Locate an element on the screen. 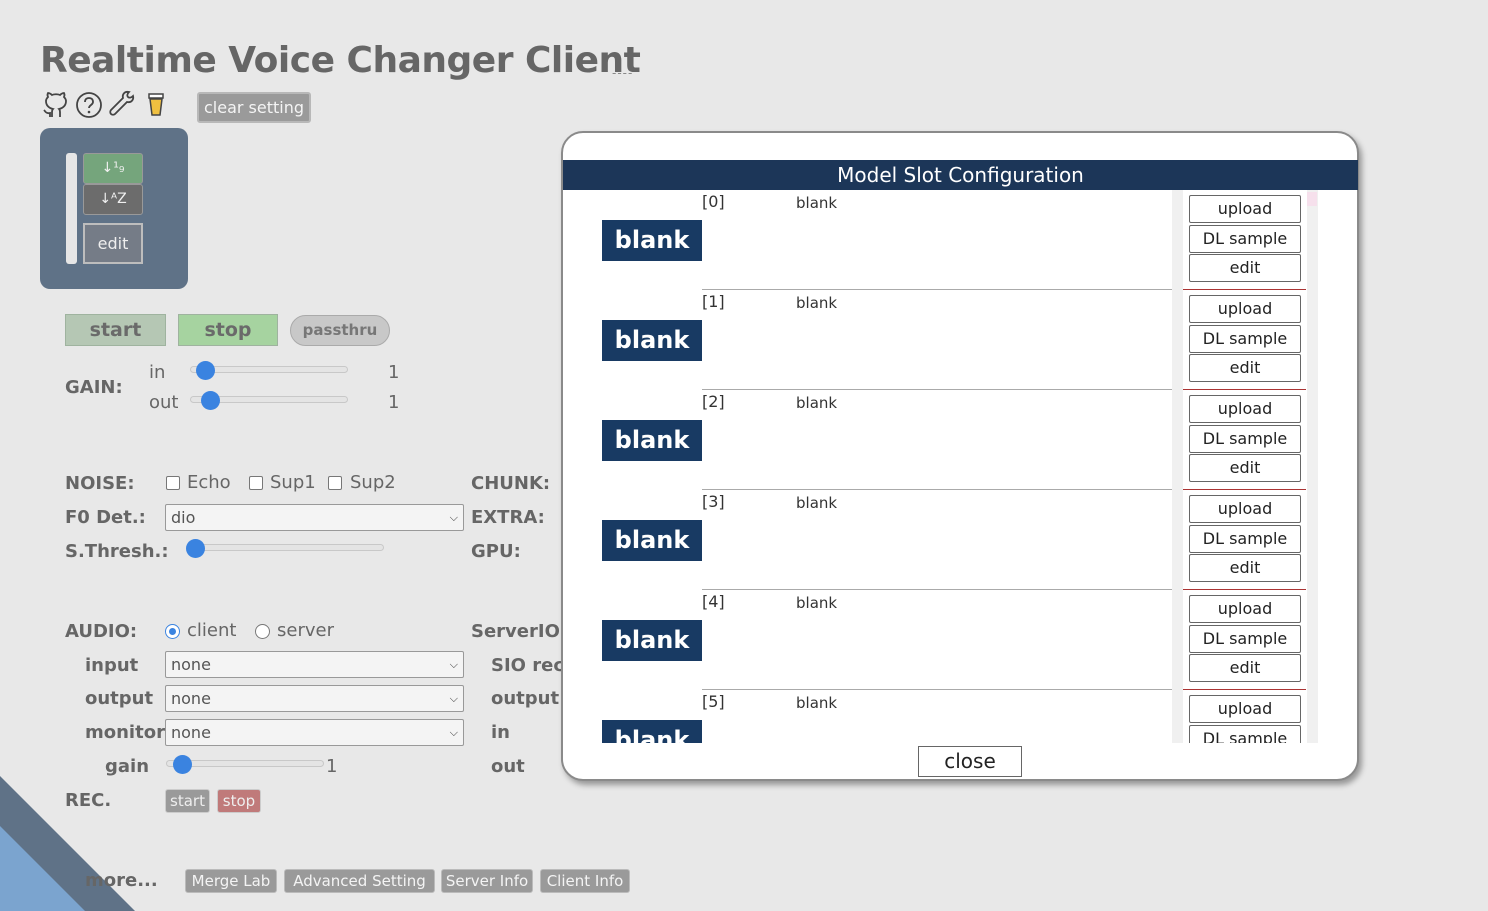 The width and height of the screenshot is (1488, 911). sup2-checkbox is located at coordinates (335, 483).